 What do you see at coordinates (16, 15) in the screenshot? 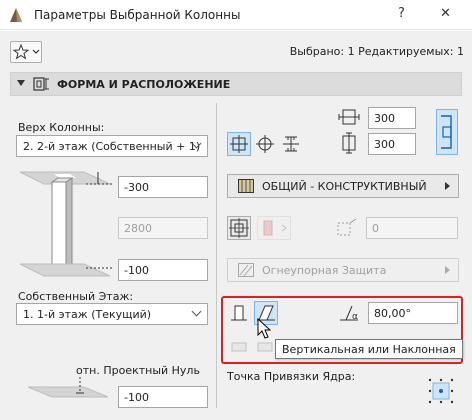
I see `archicad-icon` at bounding box center [16, 15].